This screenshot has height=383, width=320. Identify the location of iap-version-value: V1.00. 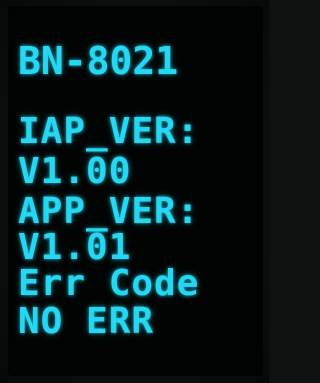
(75, 171).